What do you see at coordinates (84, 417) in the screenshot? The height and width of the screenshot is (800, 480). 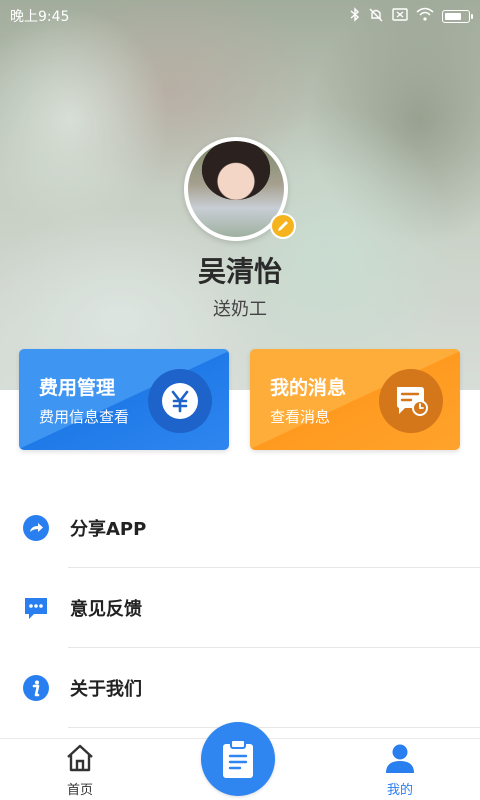 I see `fee-card-subtitle: 费用信息查看` at bounding box center [84, 417].